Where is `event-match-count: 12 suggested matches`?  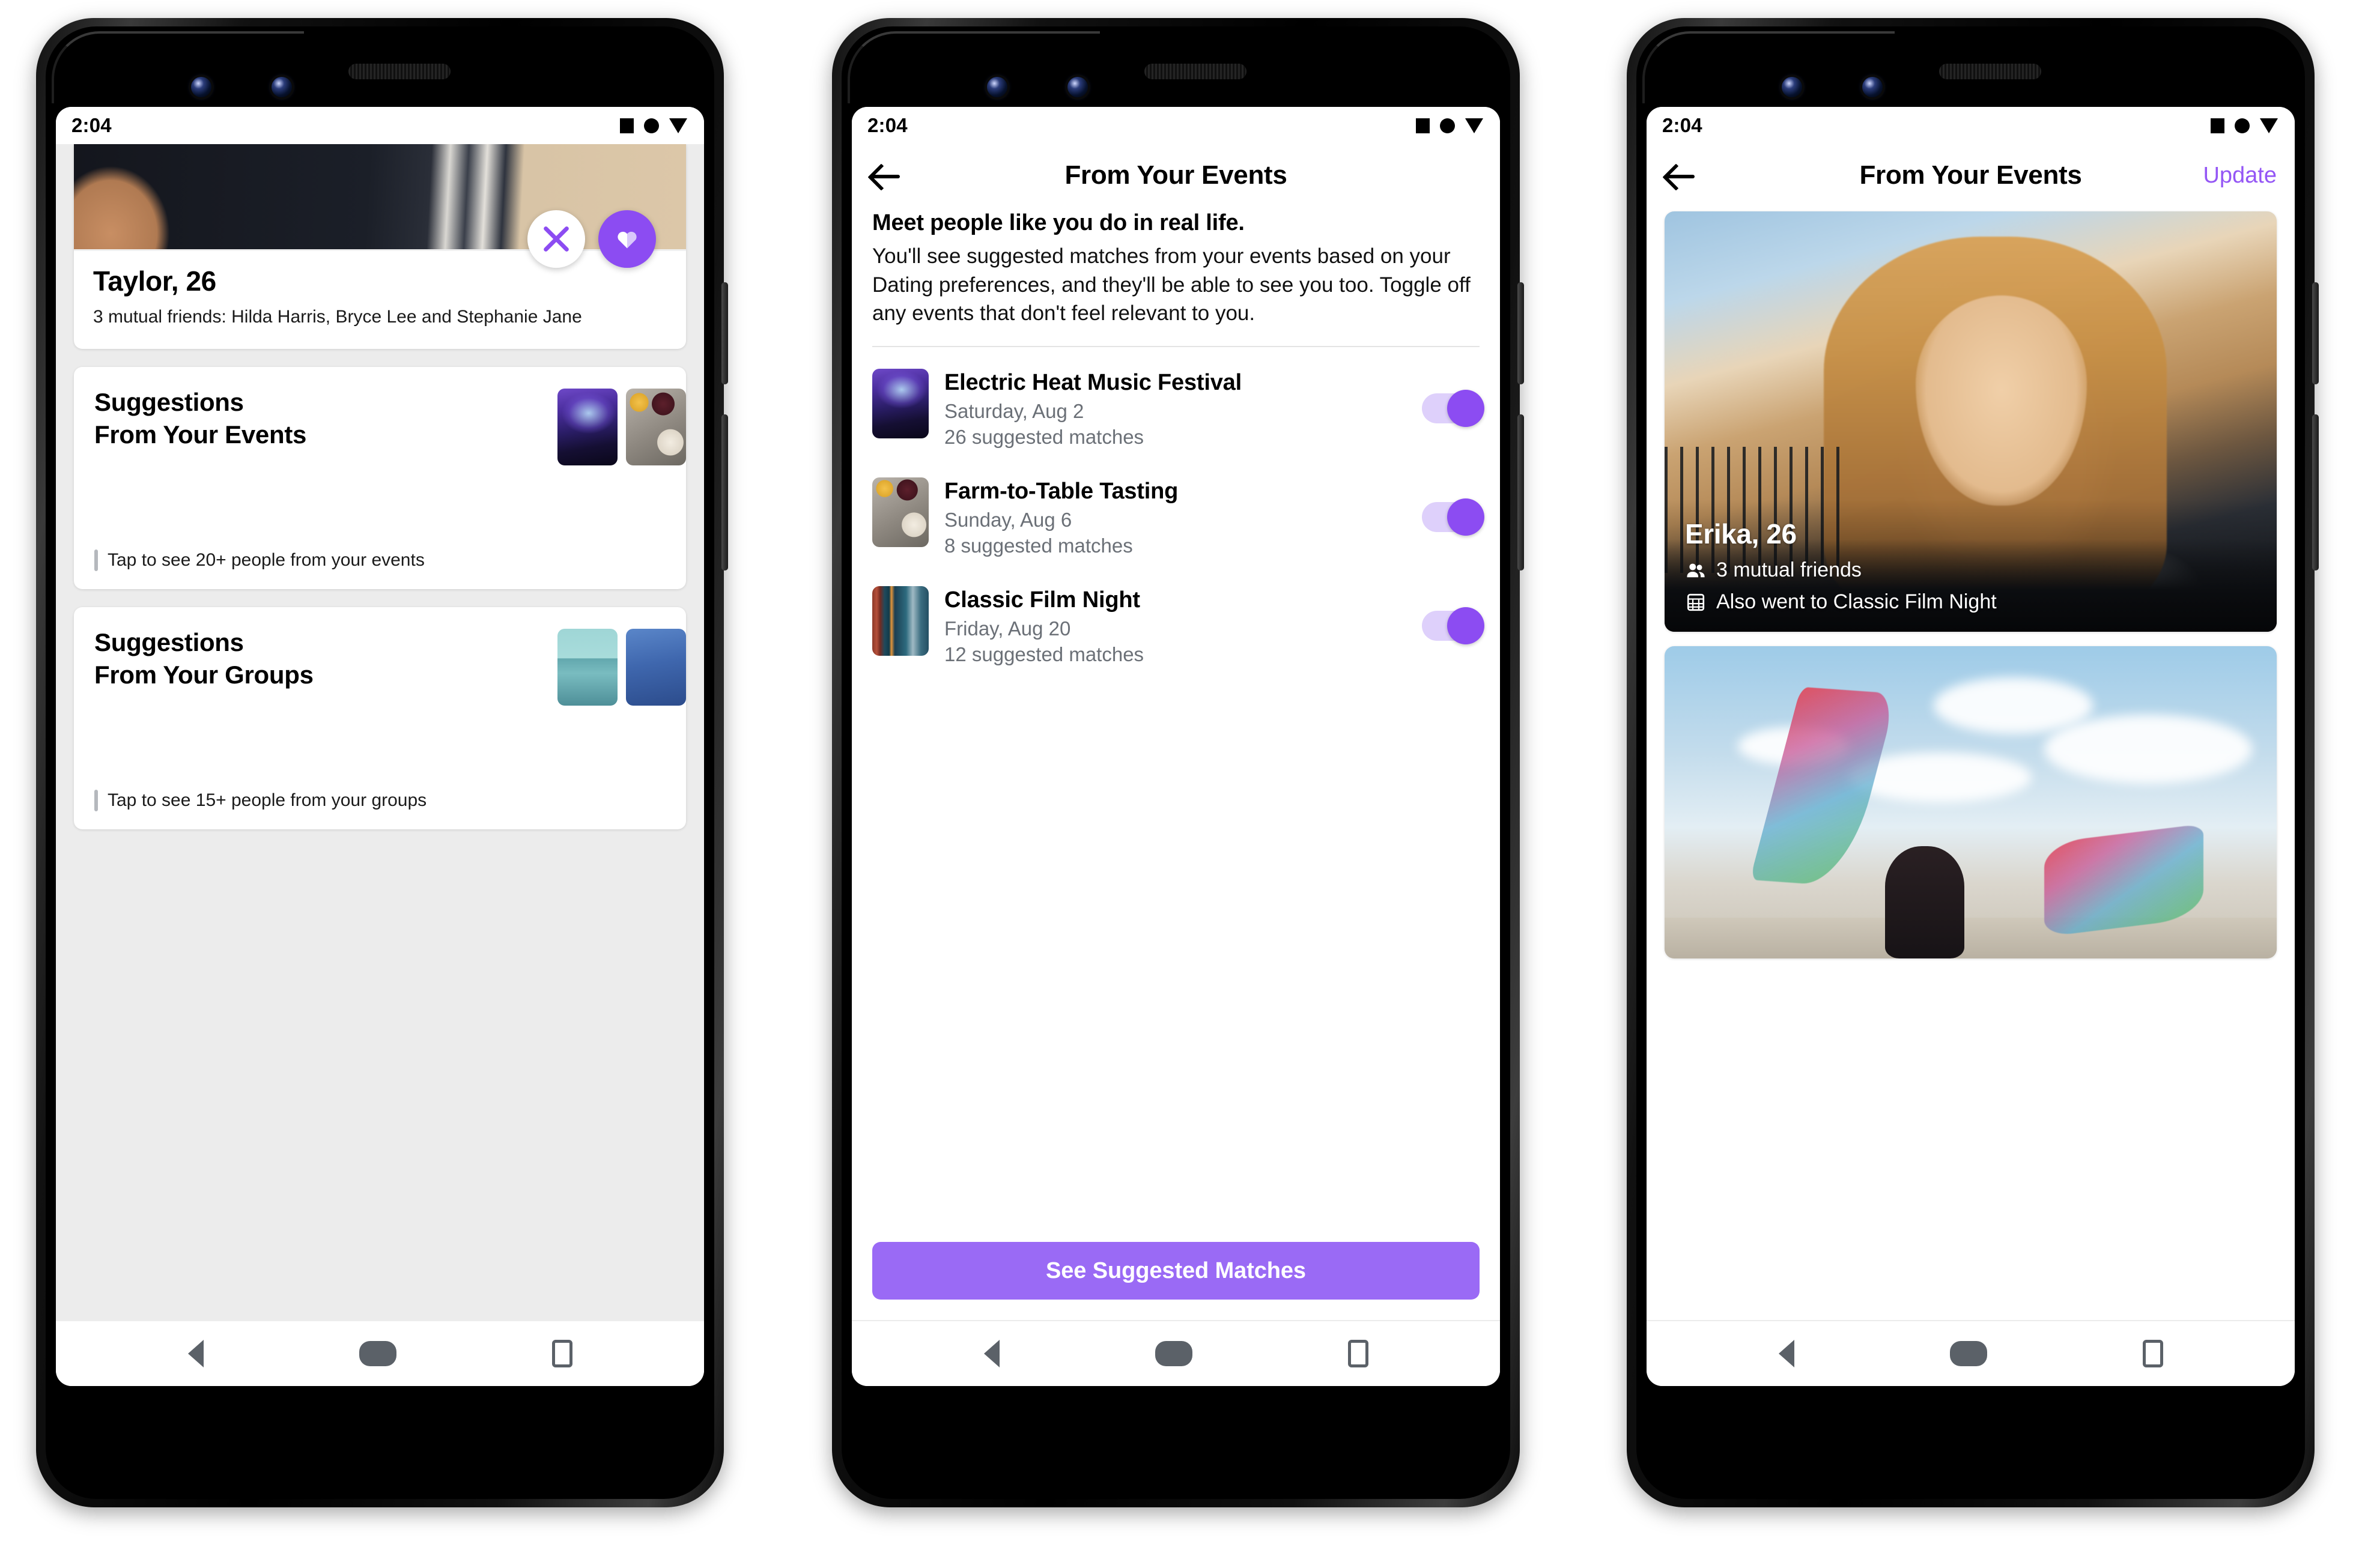
event-match-count: 12 suggested matches is located at coordinates (1044, 654).